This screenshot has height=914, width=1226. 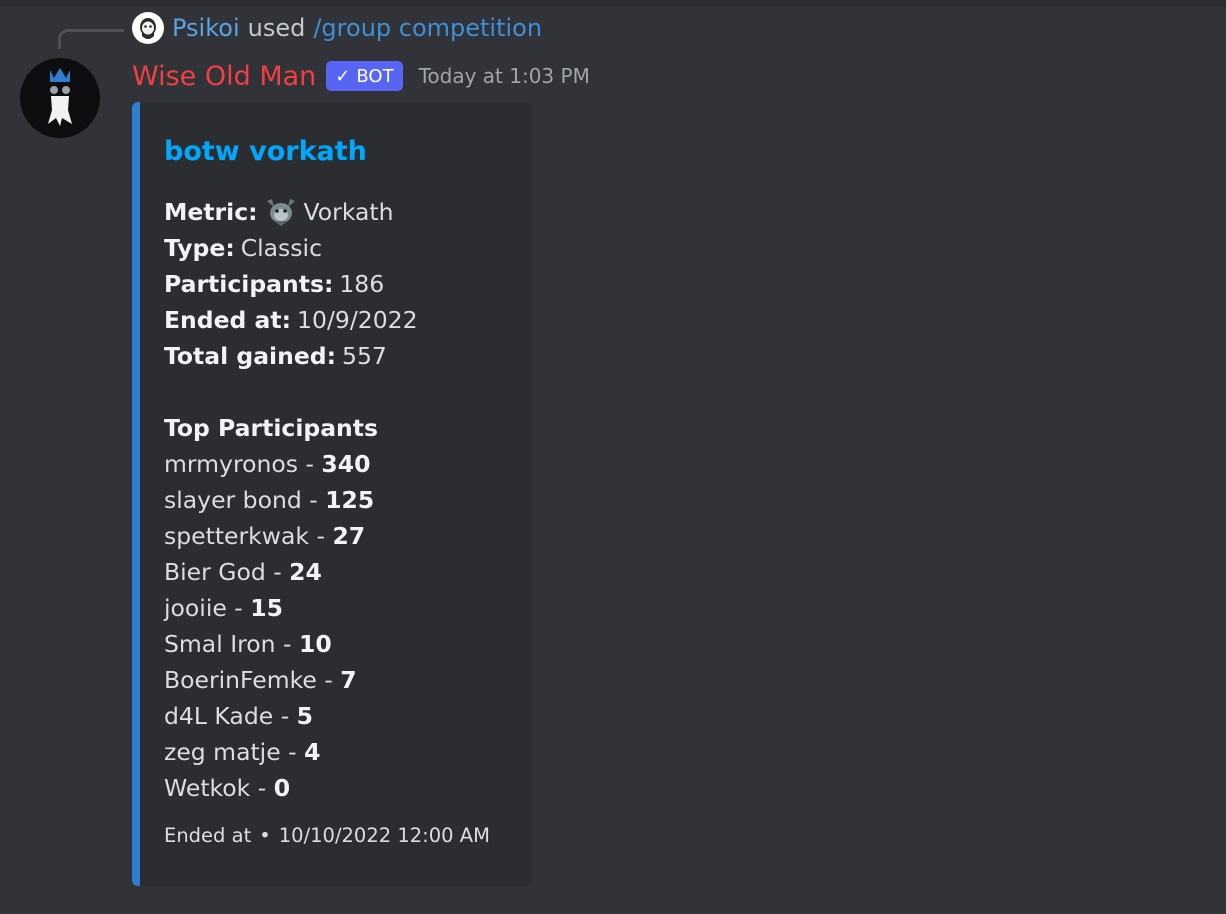 I want to click on participant-name: Wetkok, so click(x=207, y=788).